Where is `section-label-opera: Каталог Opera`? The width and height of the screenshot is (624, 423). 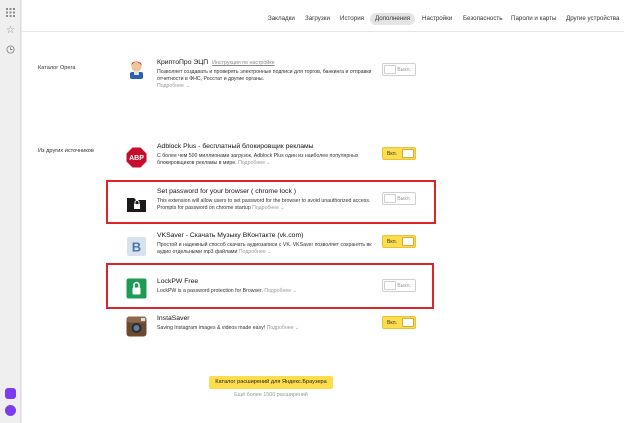
section-label-opera: Каталог Opera is located at coordinates (57, 68).